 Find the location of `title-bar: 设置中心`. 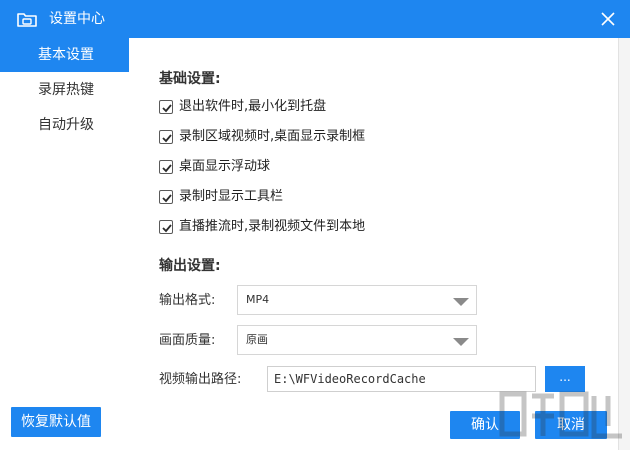

title-bar: 设置中心 is located at coordinates (315, 19).